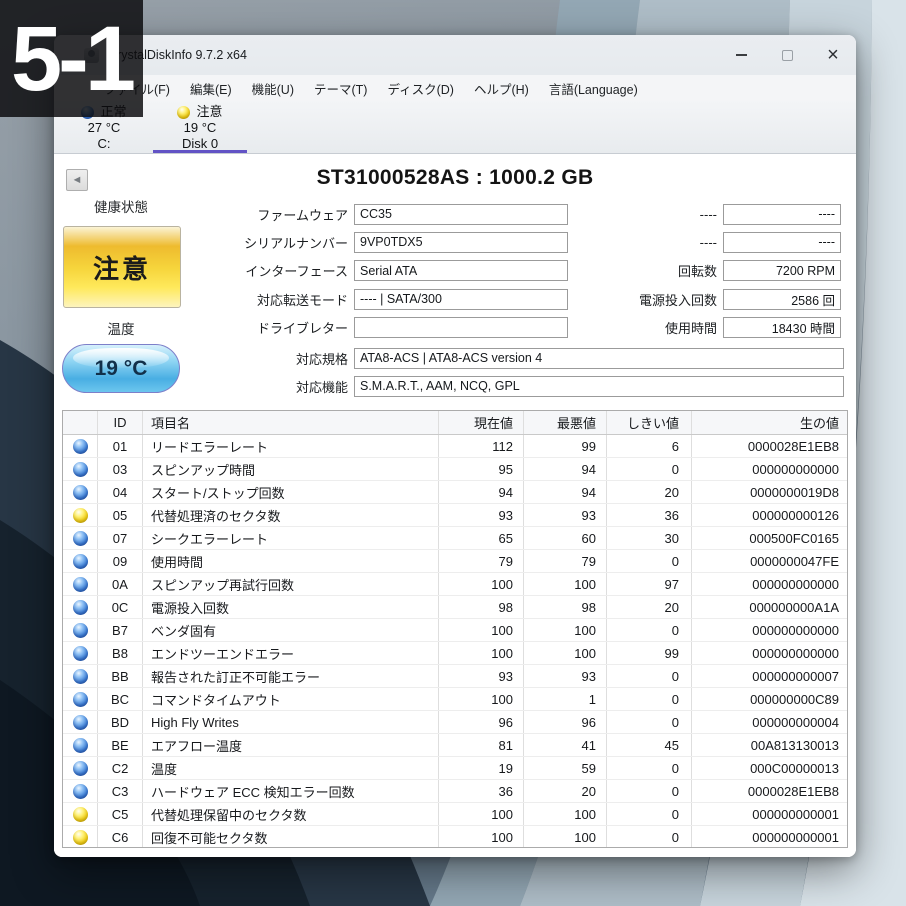 This screenshot has height=906, width=906. What do you see at coordinates (296, 243) in the screenshot?
I see `field-label: シリアルナンバー` at bounding box center [296, 243].